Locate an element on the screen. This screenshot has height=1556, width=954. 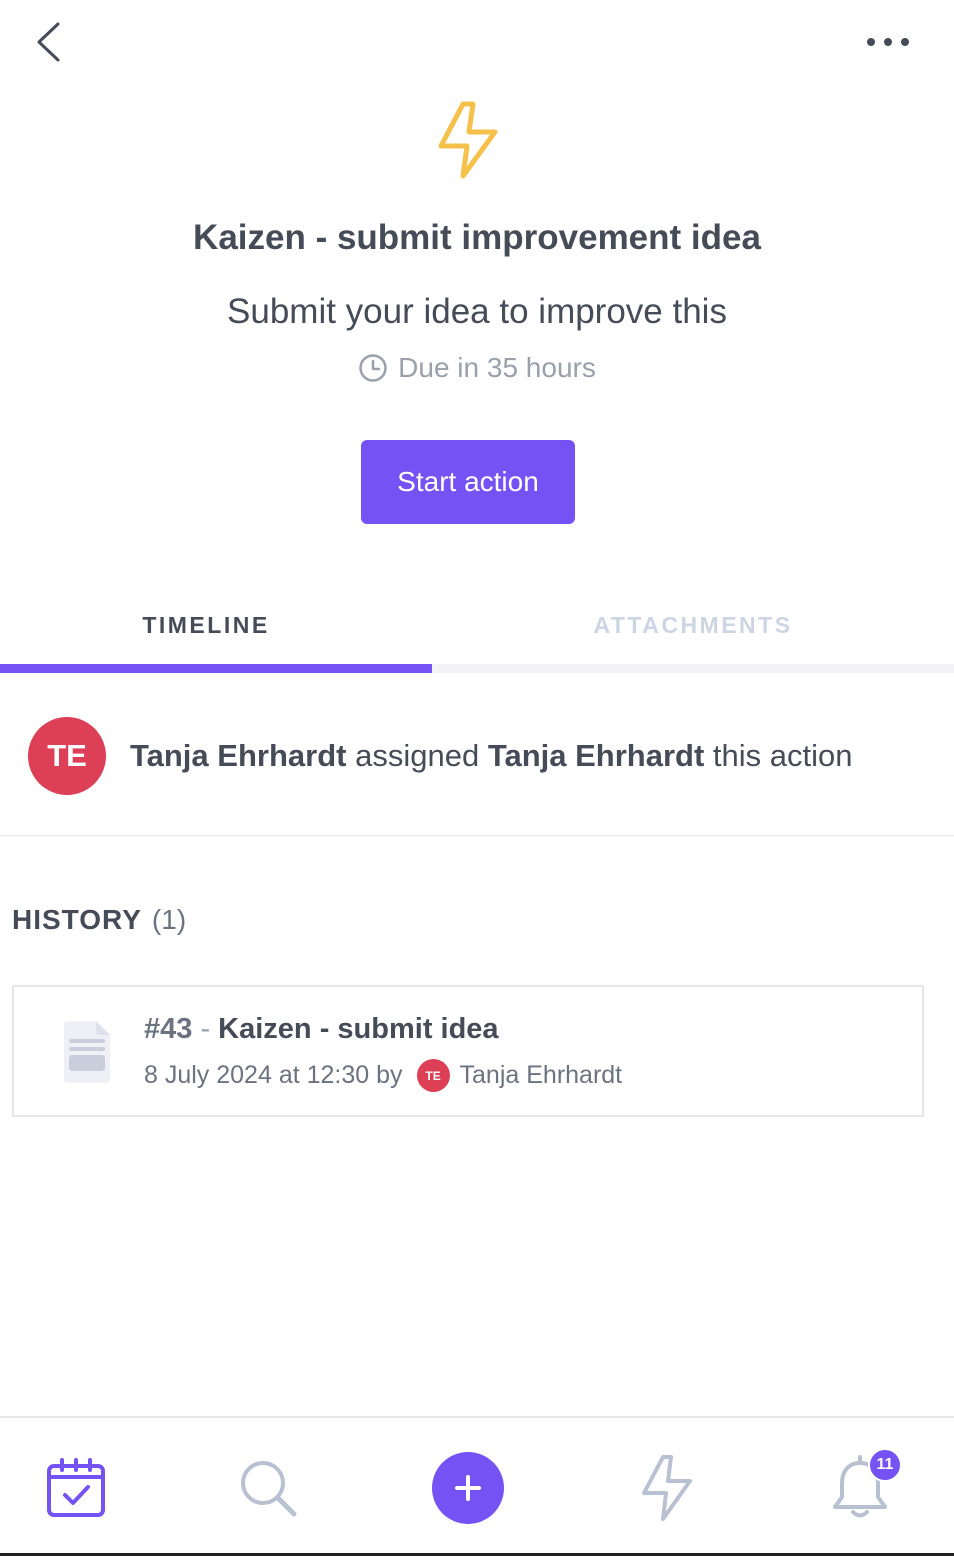
bottom-nav: 11 is located at coordinates (477, 1486).